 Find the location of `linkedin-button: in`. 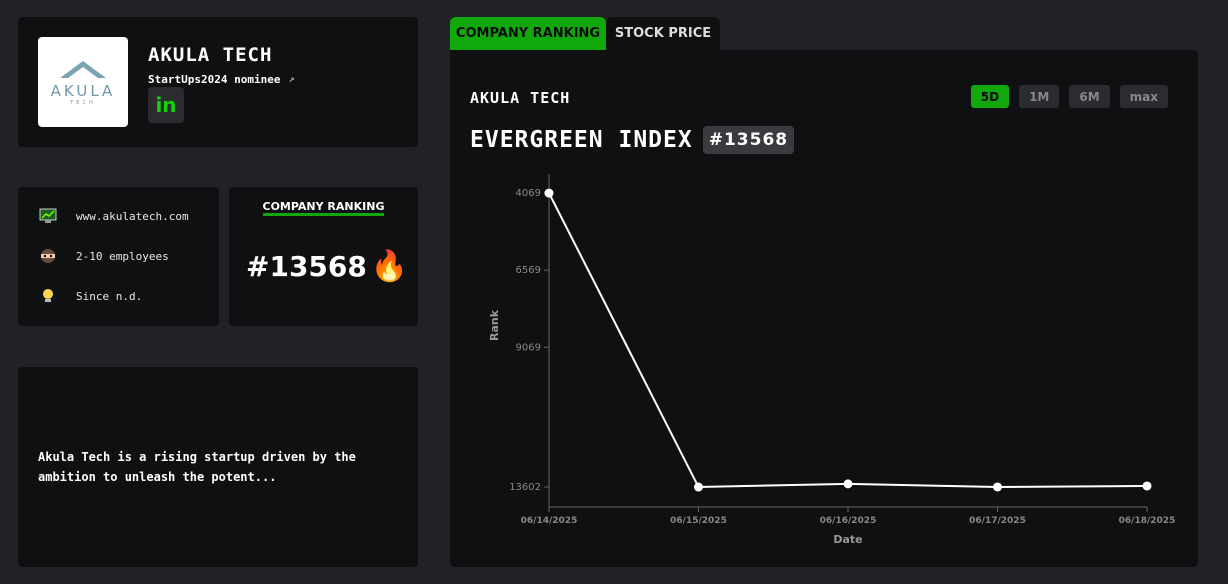

linkedin-button: in is located at coordinates (166, 105).